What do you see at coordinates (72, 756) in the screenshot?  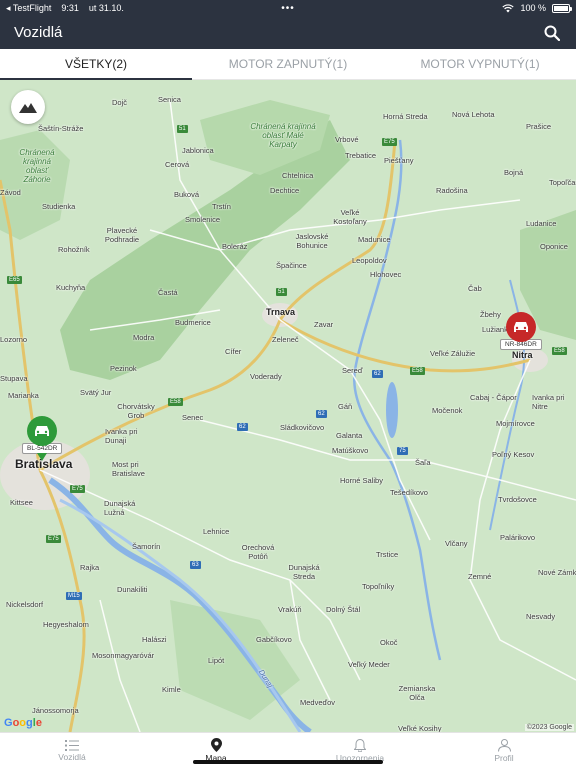 I see `nav-label: Vozidlá` at bounding box center [72, 756].